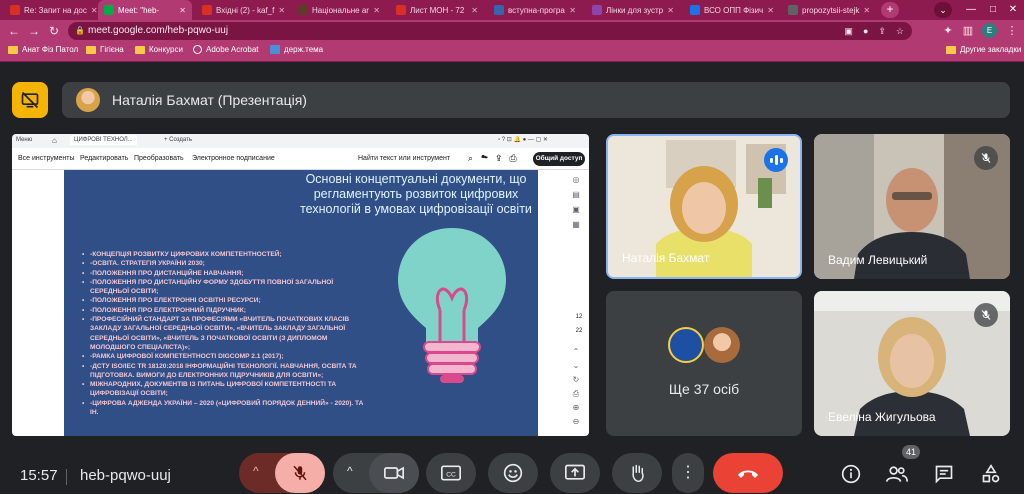 The image size is (1024, 494). I want to click on chat-button, so click(944, 474).